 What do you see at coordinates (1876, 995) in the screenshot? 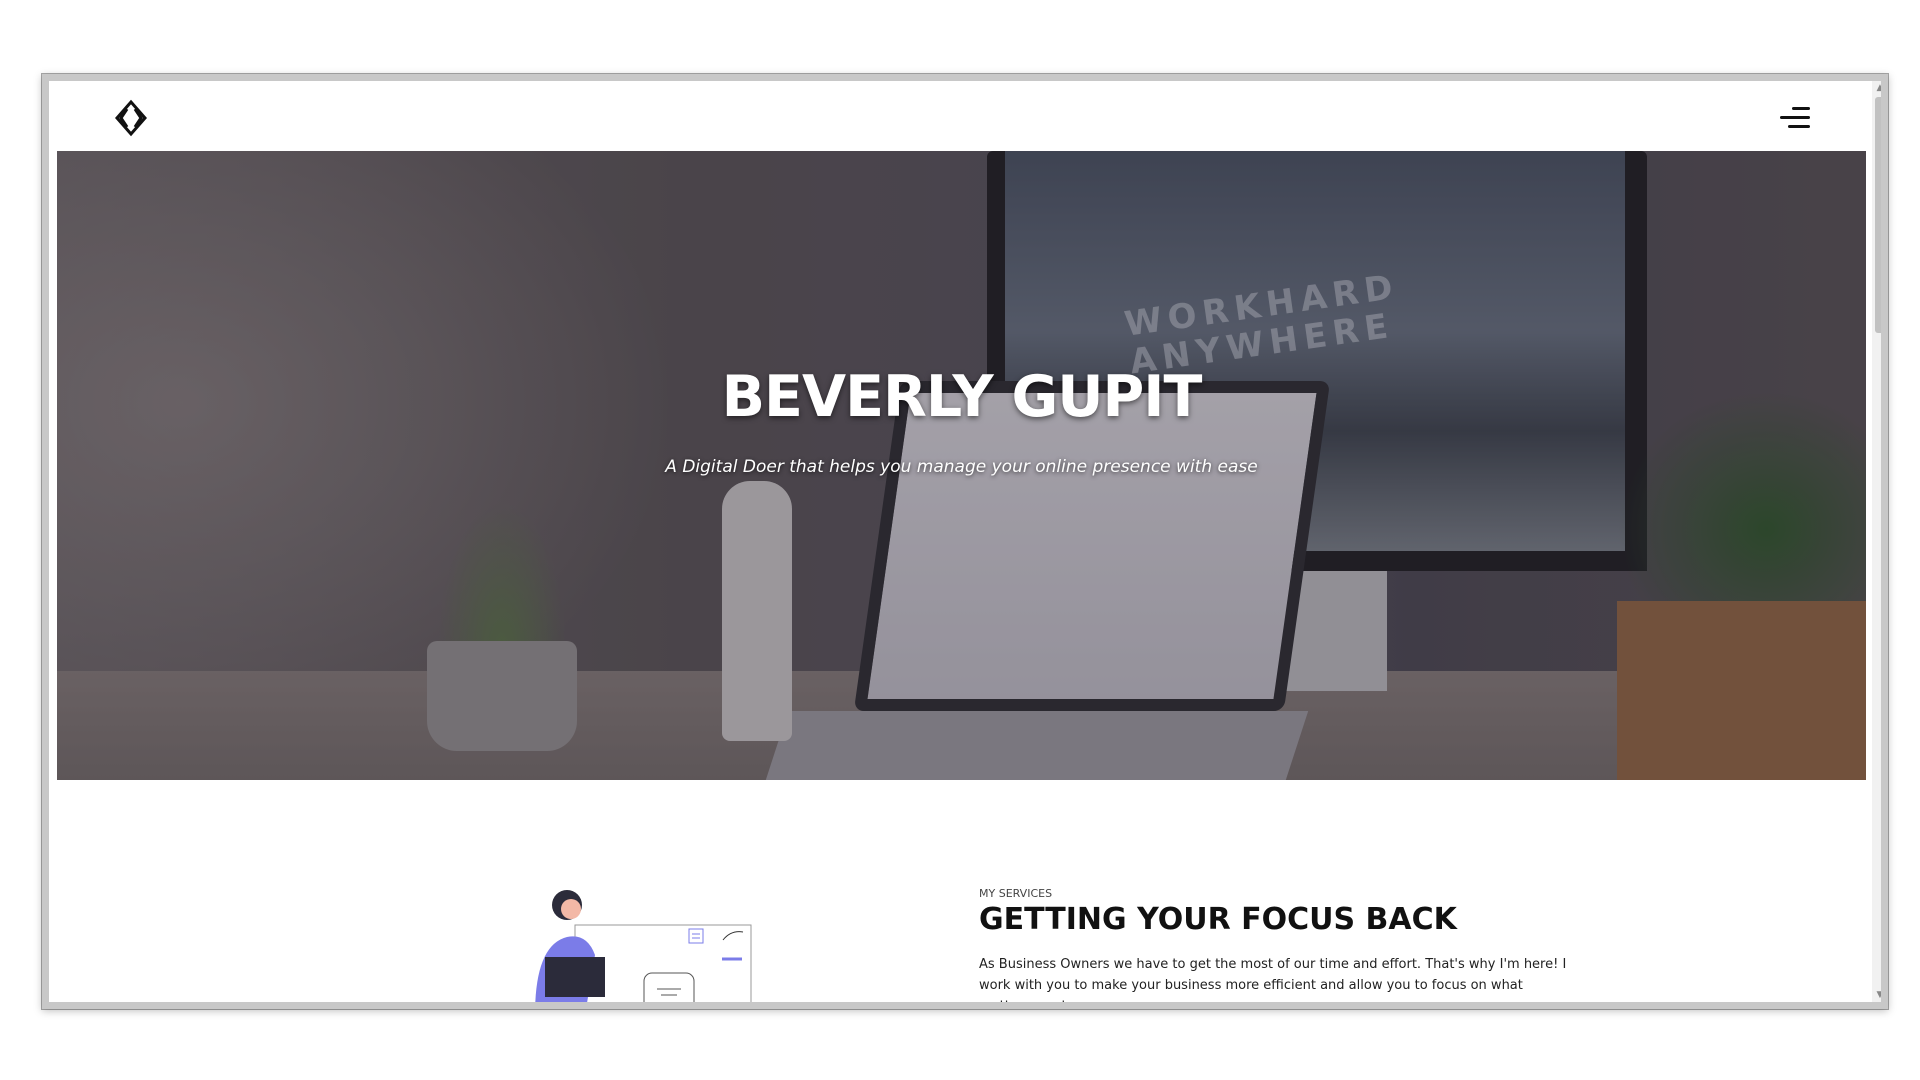
I see `scroll-down-arrow-icon: ▼` at bounding box center [1876, 995].